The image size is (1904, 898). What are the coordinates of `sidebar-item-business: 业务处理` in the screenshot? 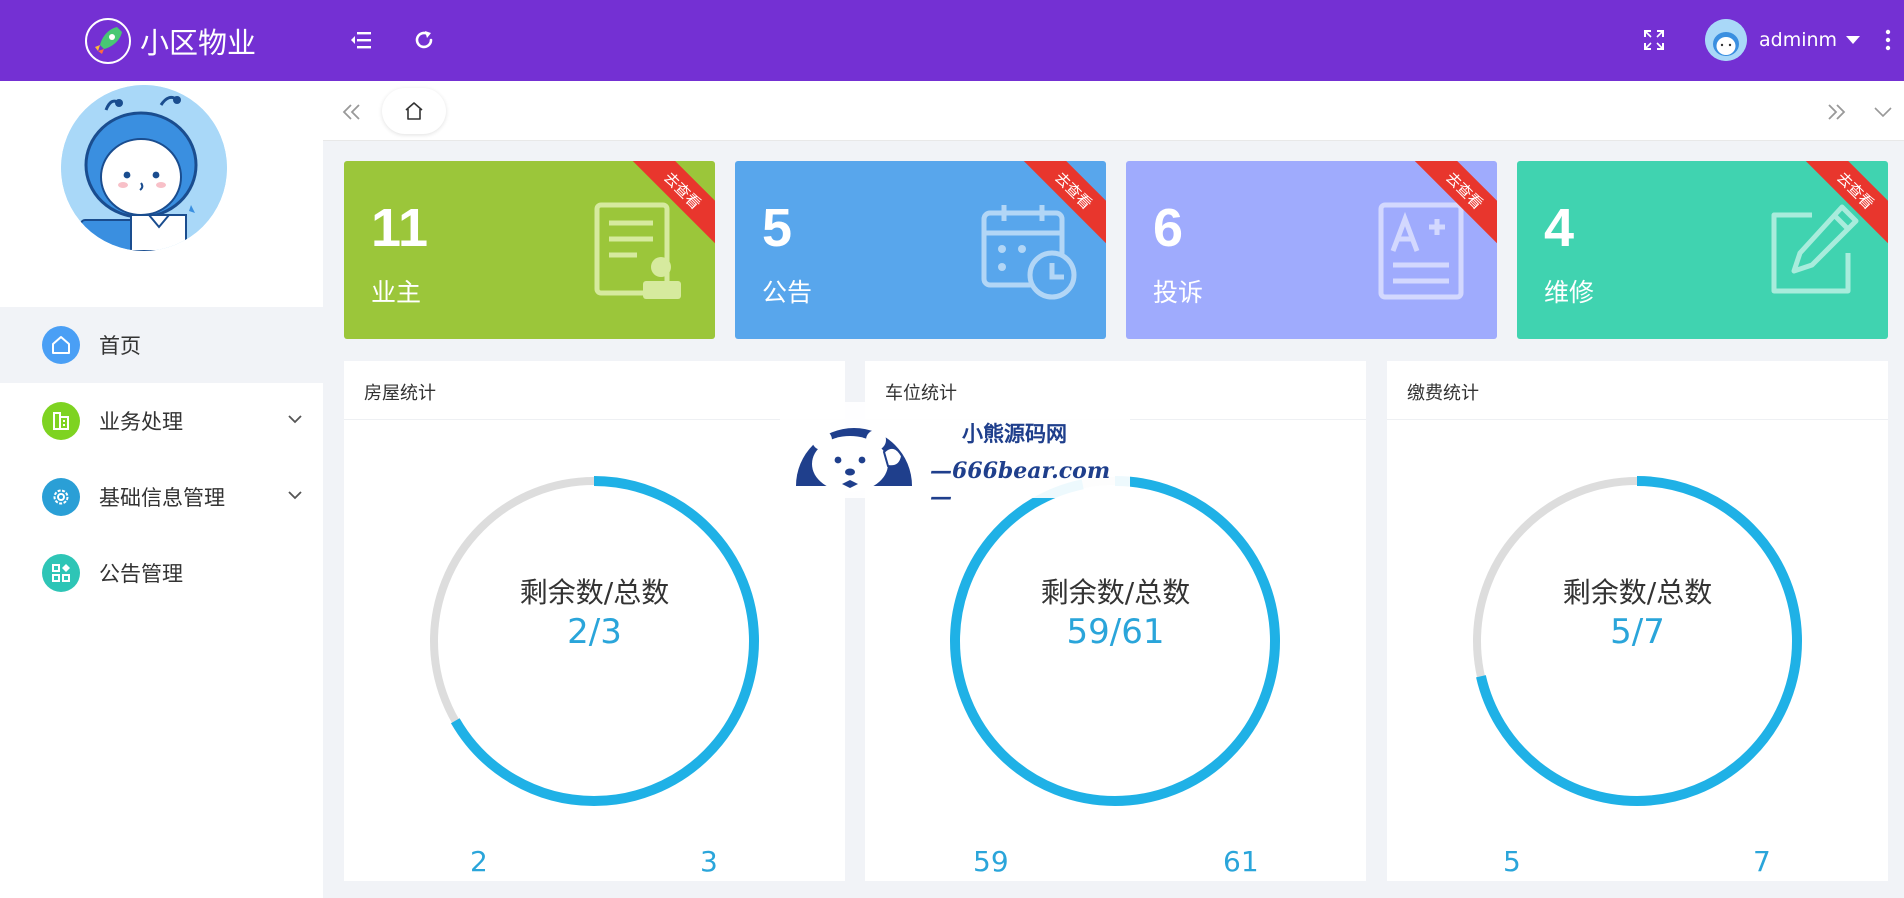 It's located at (161, 421).